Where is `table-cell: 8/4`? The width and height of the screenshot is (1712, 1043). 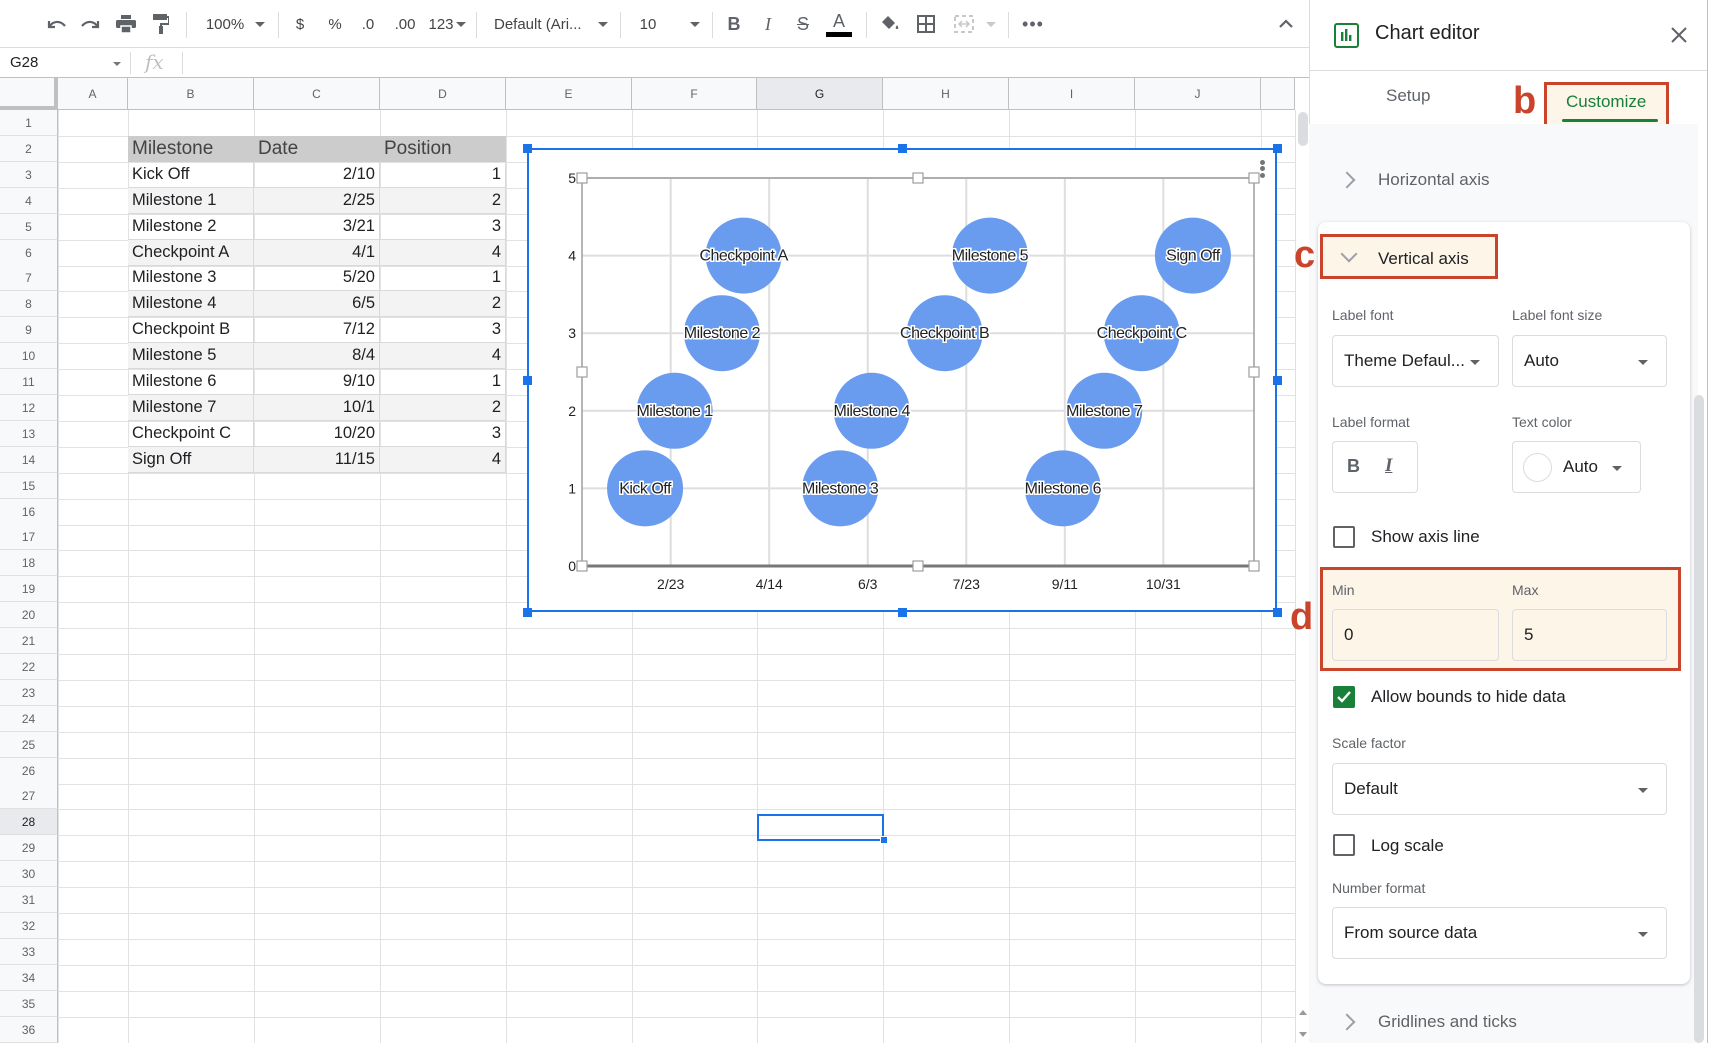 table-cell: 8/4 is located at coordinates (317, 356).